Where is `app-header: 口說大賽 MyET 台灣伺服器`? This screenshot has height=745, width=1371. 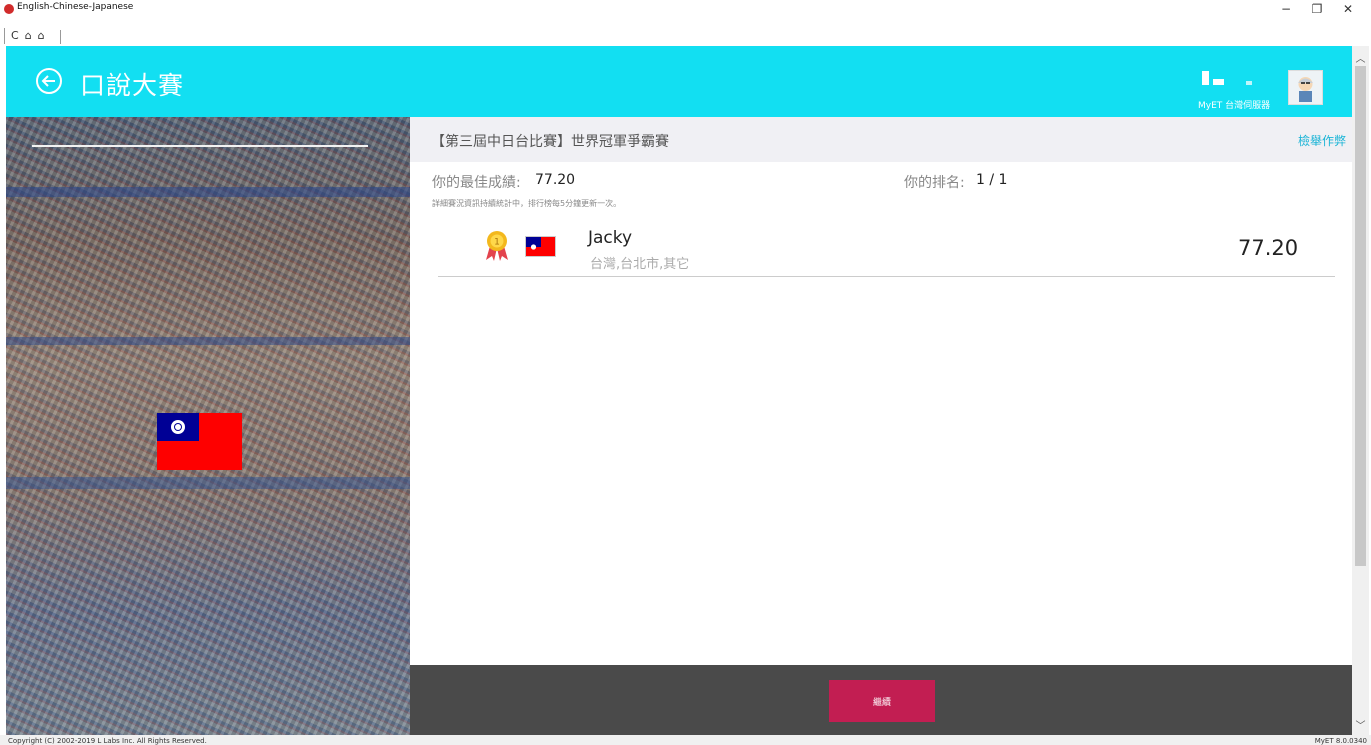
app-header: 口說大賽 MyET 台灣伺服器 is located at coordinates (679, 81).